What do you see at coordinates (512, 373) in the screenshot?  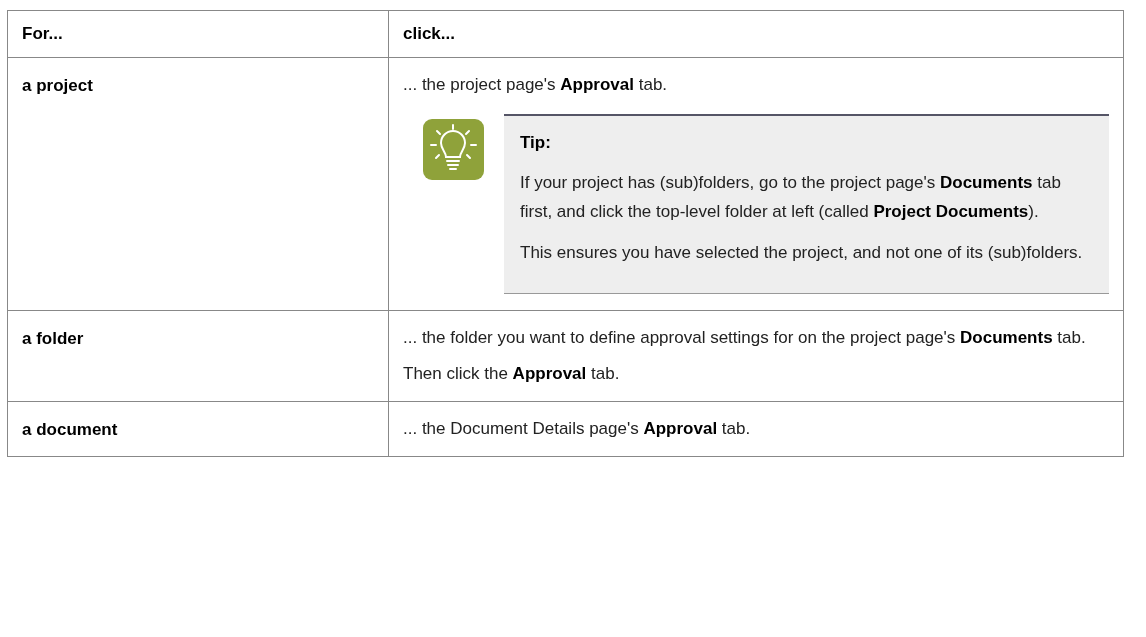 I see `instruction-text: Then click the Approval tab.` at bounding box center [512, 373].